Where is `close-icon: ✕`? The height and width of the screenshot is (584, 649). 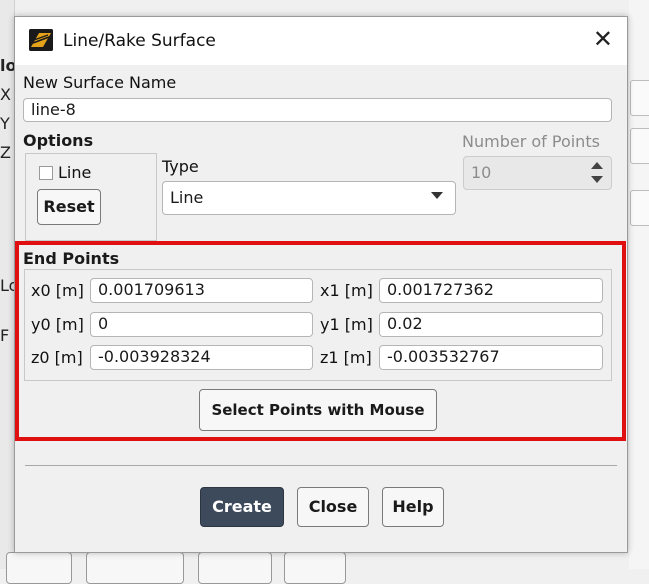
close-icon: ✕ is located at coordinates (603, 39).